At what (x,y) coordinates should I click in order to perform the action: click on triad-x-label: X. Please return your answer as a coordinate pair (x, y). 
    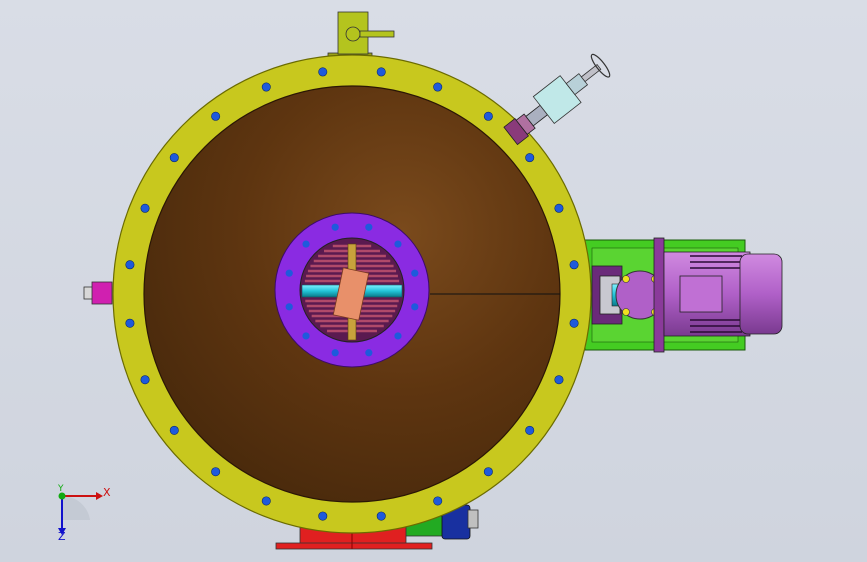
    Looking at the image, I should click on (107, 492).